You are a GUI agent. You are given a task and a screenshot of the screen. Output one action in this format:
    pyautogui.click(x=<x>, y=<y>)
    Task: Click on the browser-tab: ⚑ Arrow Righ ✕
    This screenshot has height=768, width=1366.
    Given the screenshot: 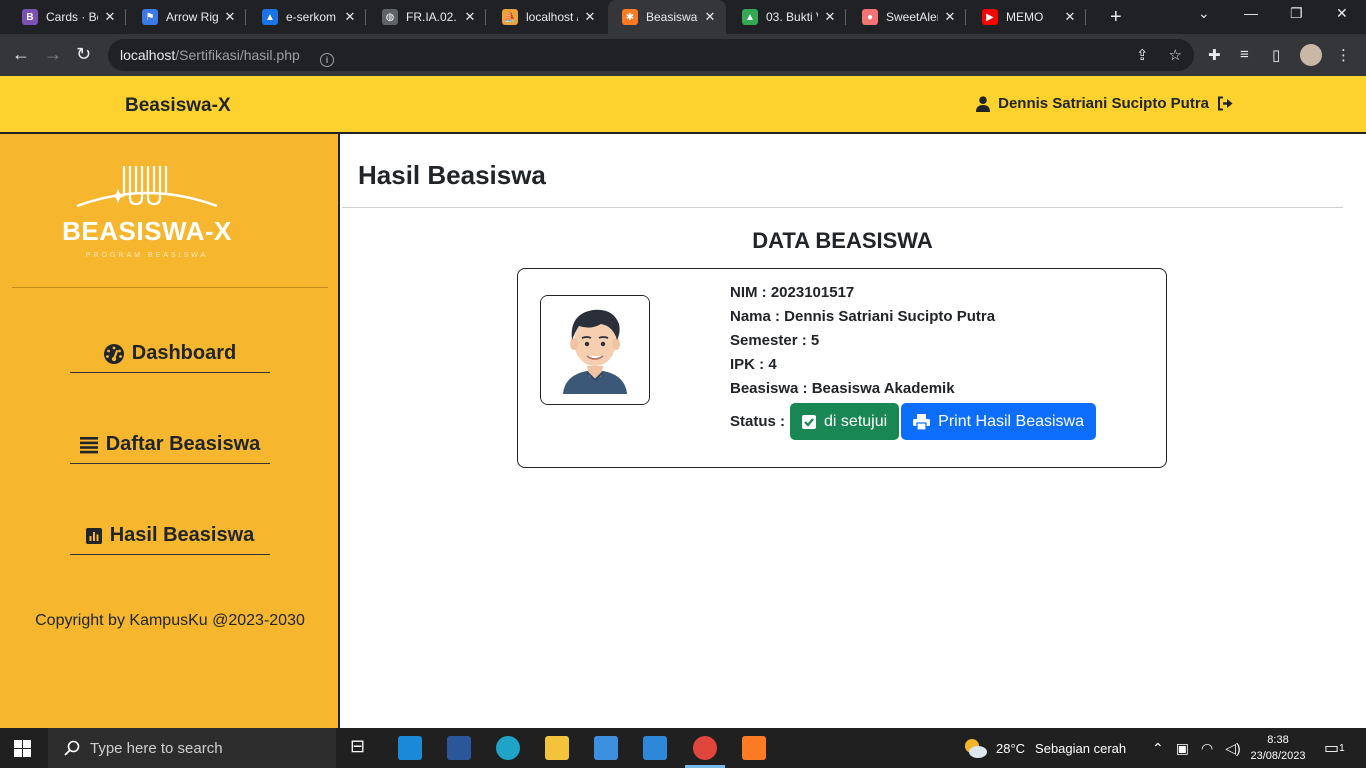 What is the action you would take?
    pyautogui.click(x=187, y=17)
    